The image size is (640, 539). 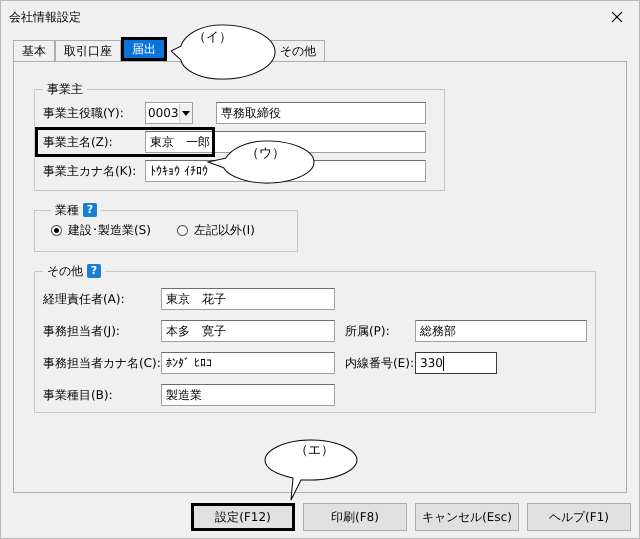 I want to click on input-field: 製造業, so click(x=248, y=395).